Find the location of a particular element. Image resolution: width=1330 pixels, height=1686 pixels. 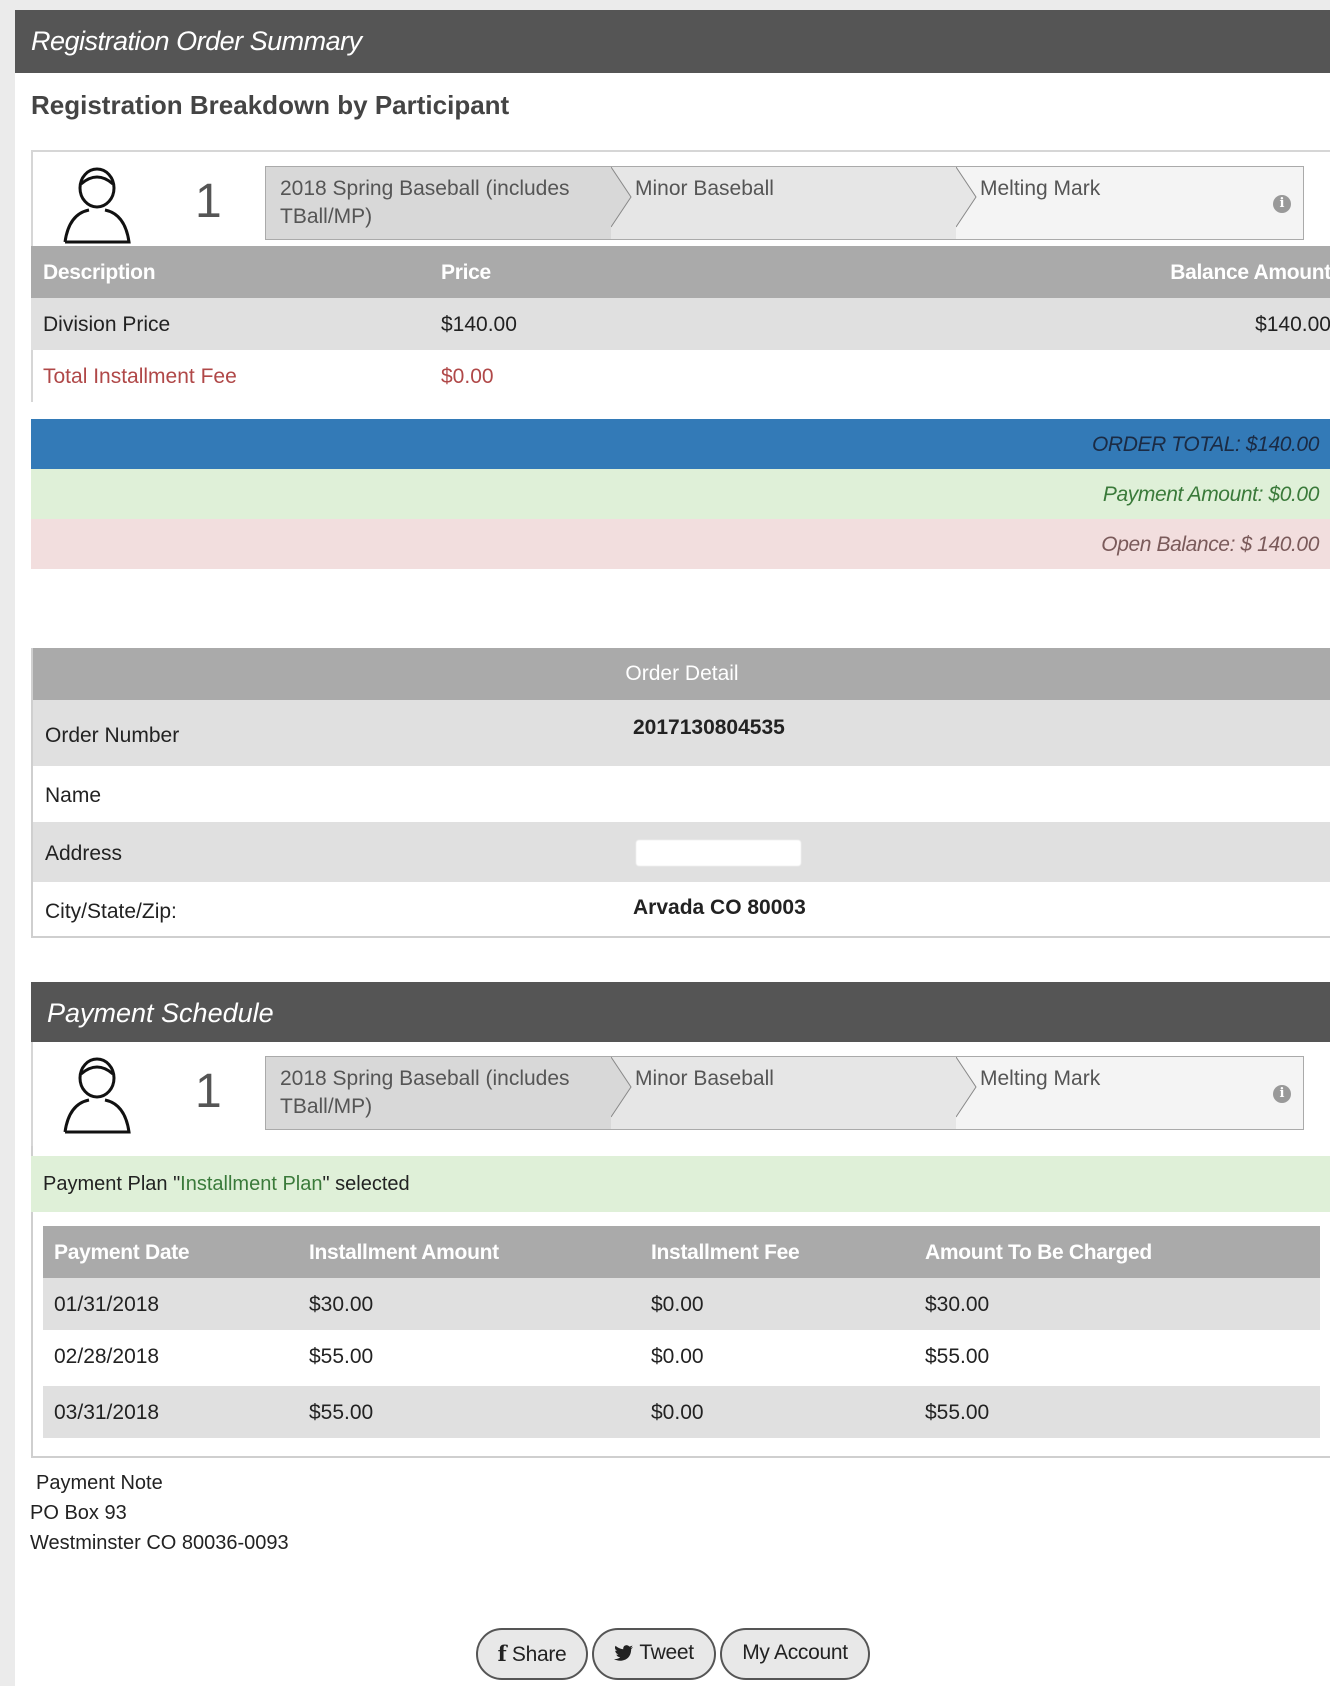

payment-amount-bar: Payment Amount: $0.00 is located at coordinates (680, 494).